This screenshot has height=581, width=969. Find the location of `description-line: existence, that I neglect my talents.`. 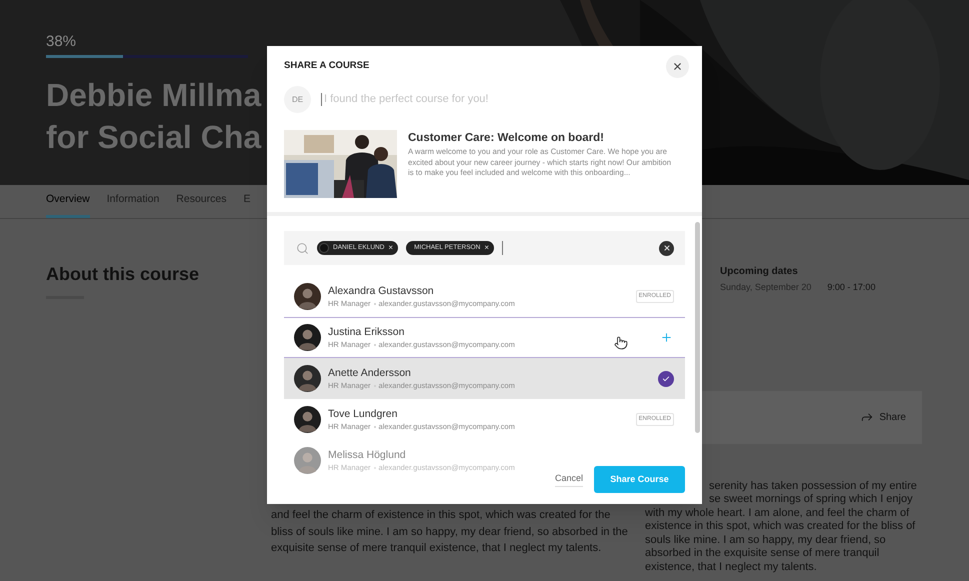

description-line: existence, that I neglect my talents. is located at coordinates (731, 567).